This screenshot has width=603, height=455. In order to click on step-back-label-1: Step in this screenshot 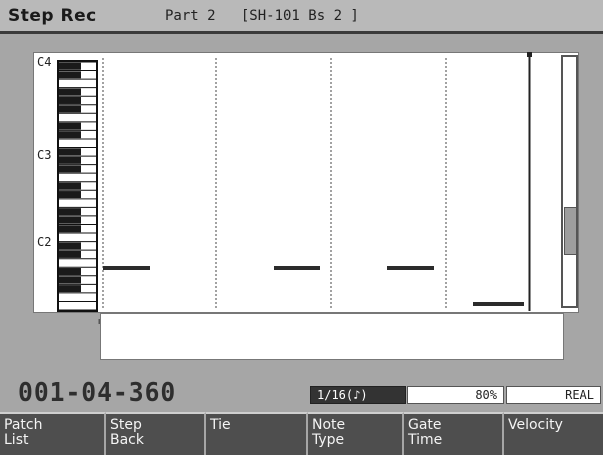, I will do `click(126, 425)`.